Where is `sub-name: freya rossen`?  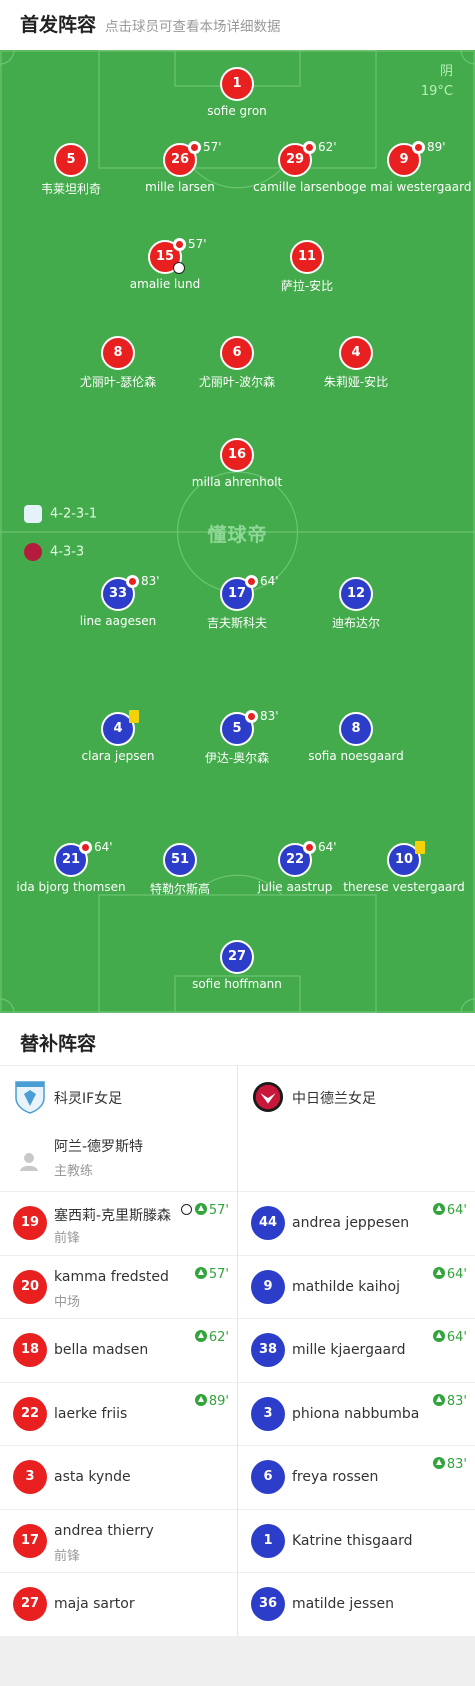
sub-name: freya rossen is located at coordinates (335, 1477).